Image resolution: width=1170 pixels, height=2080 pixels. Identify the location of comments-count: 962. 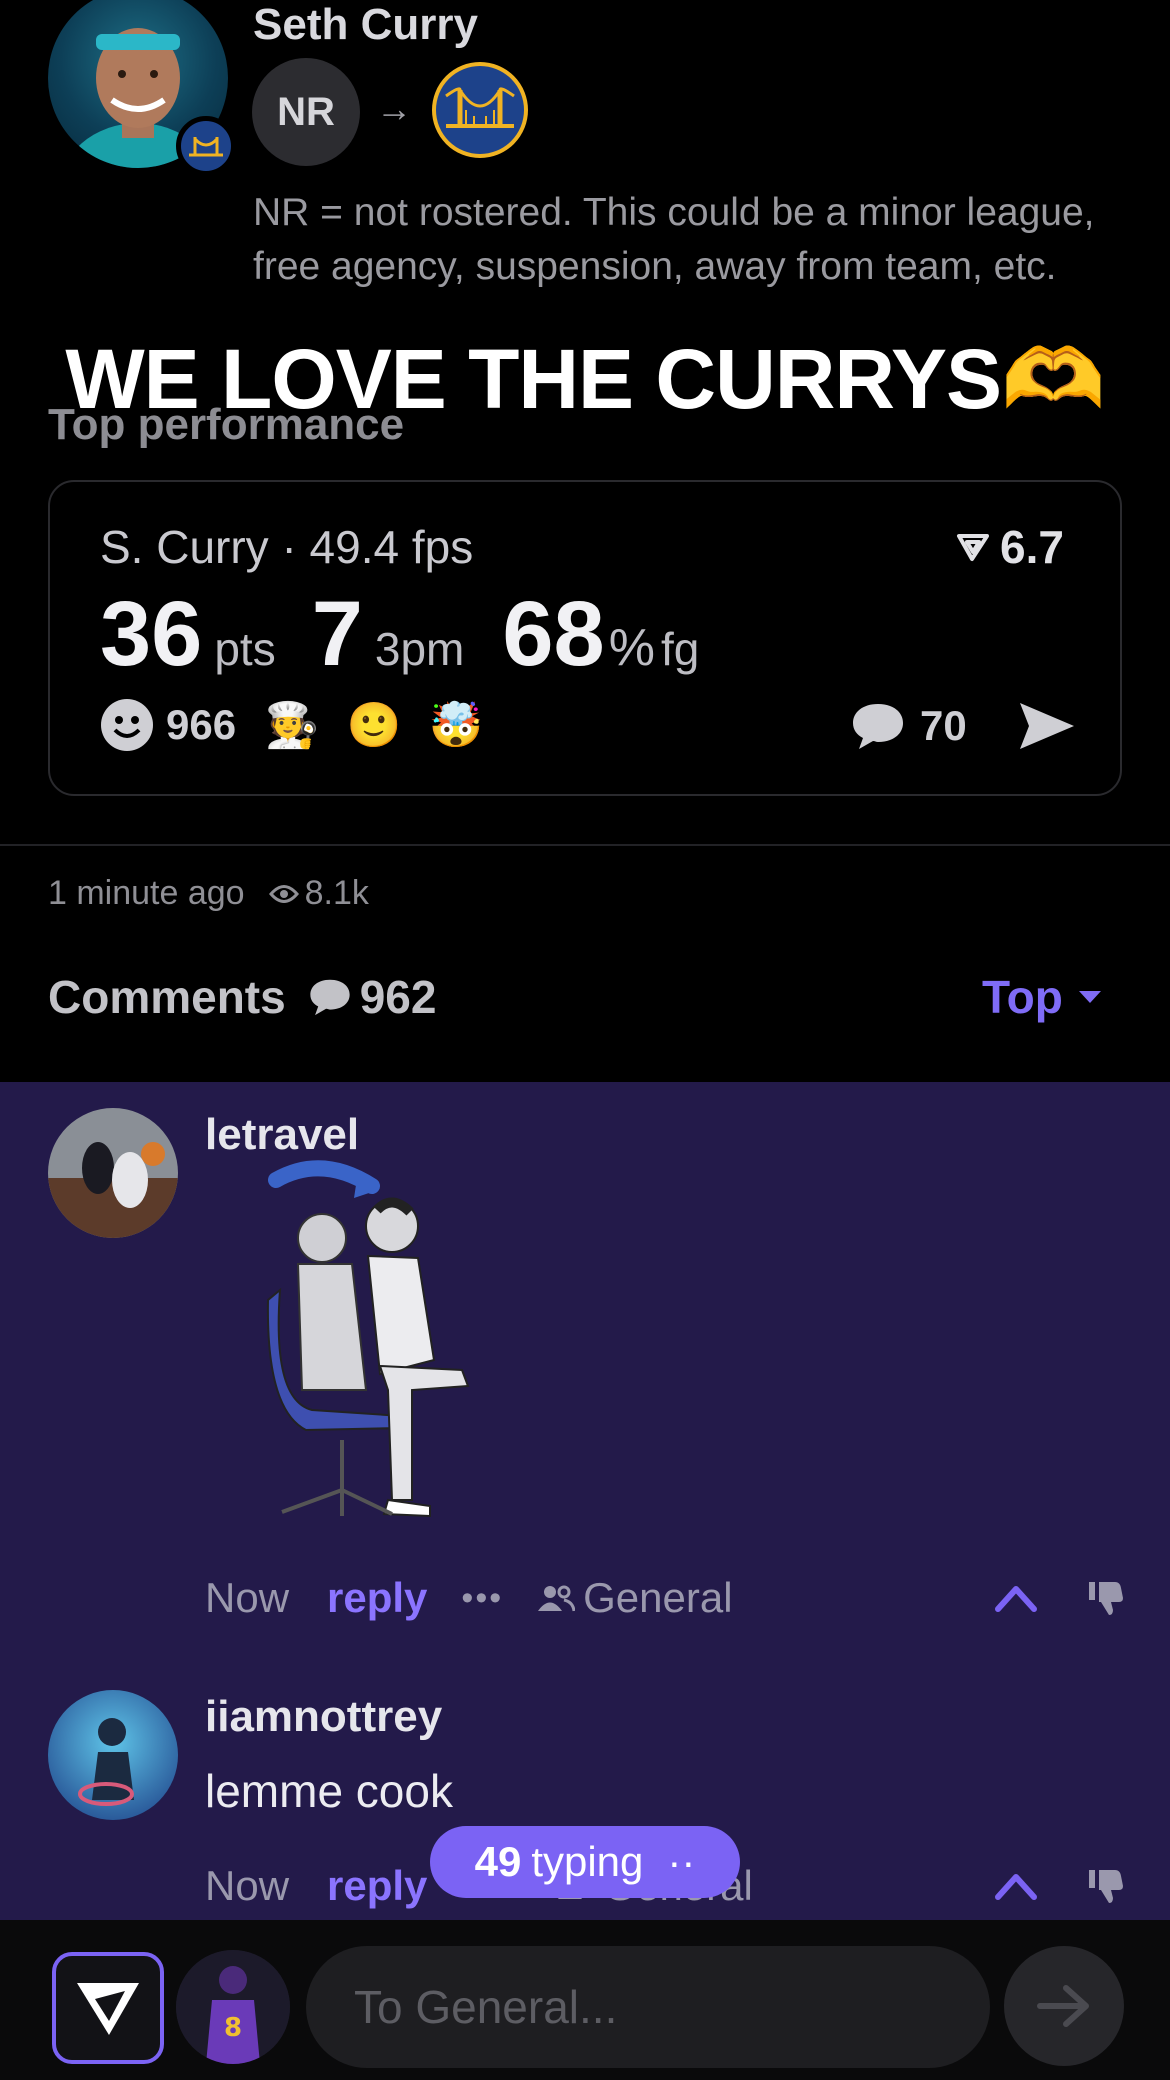
(398, 997).